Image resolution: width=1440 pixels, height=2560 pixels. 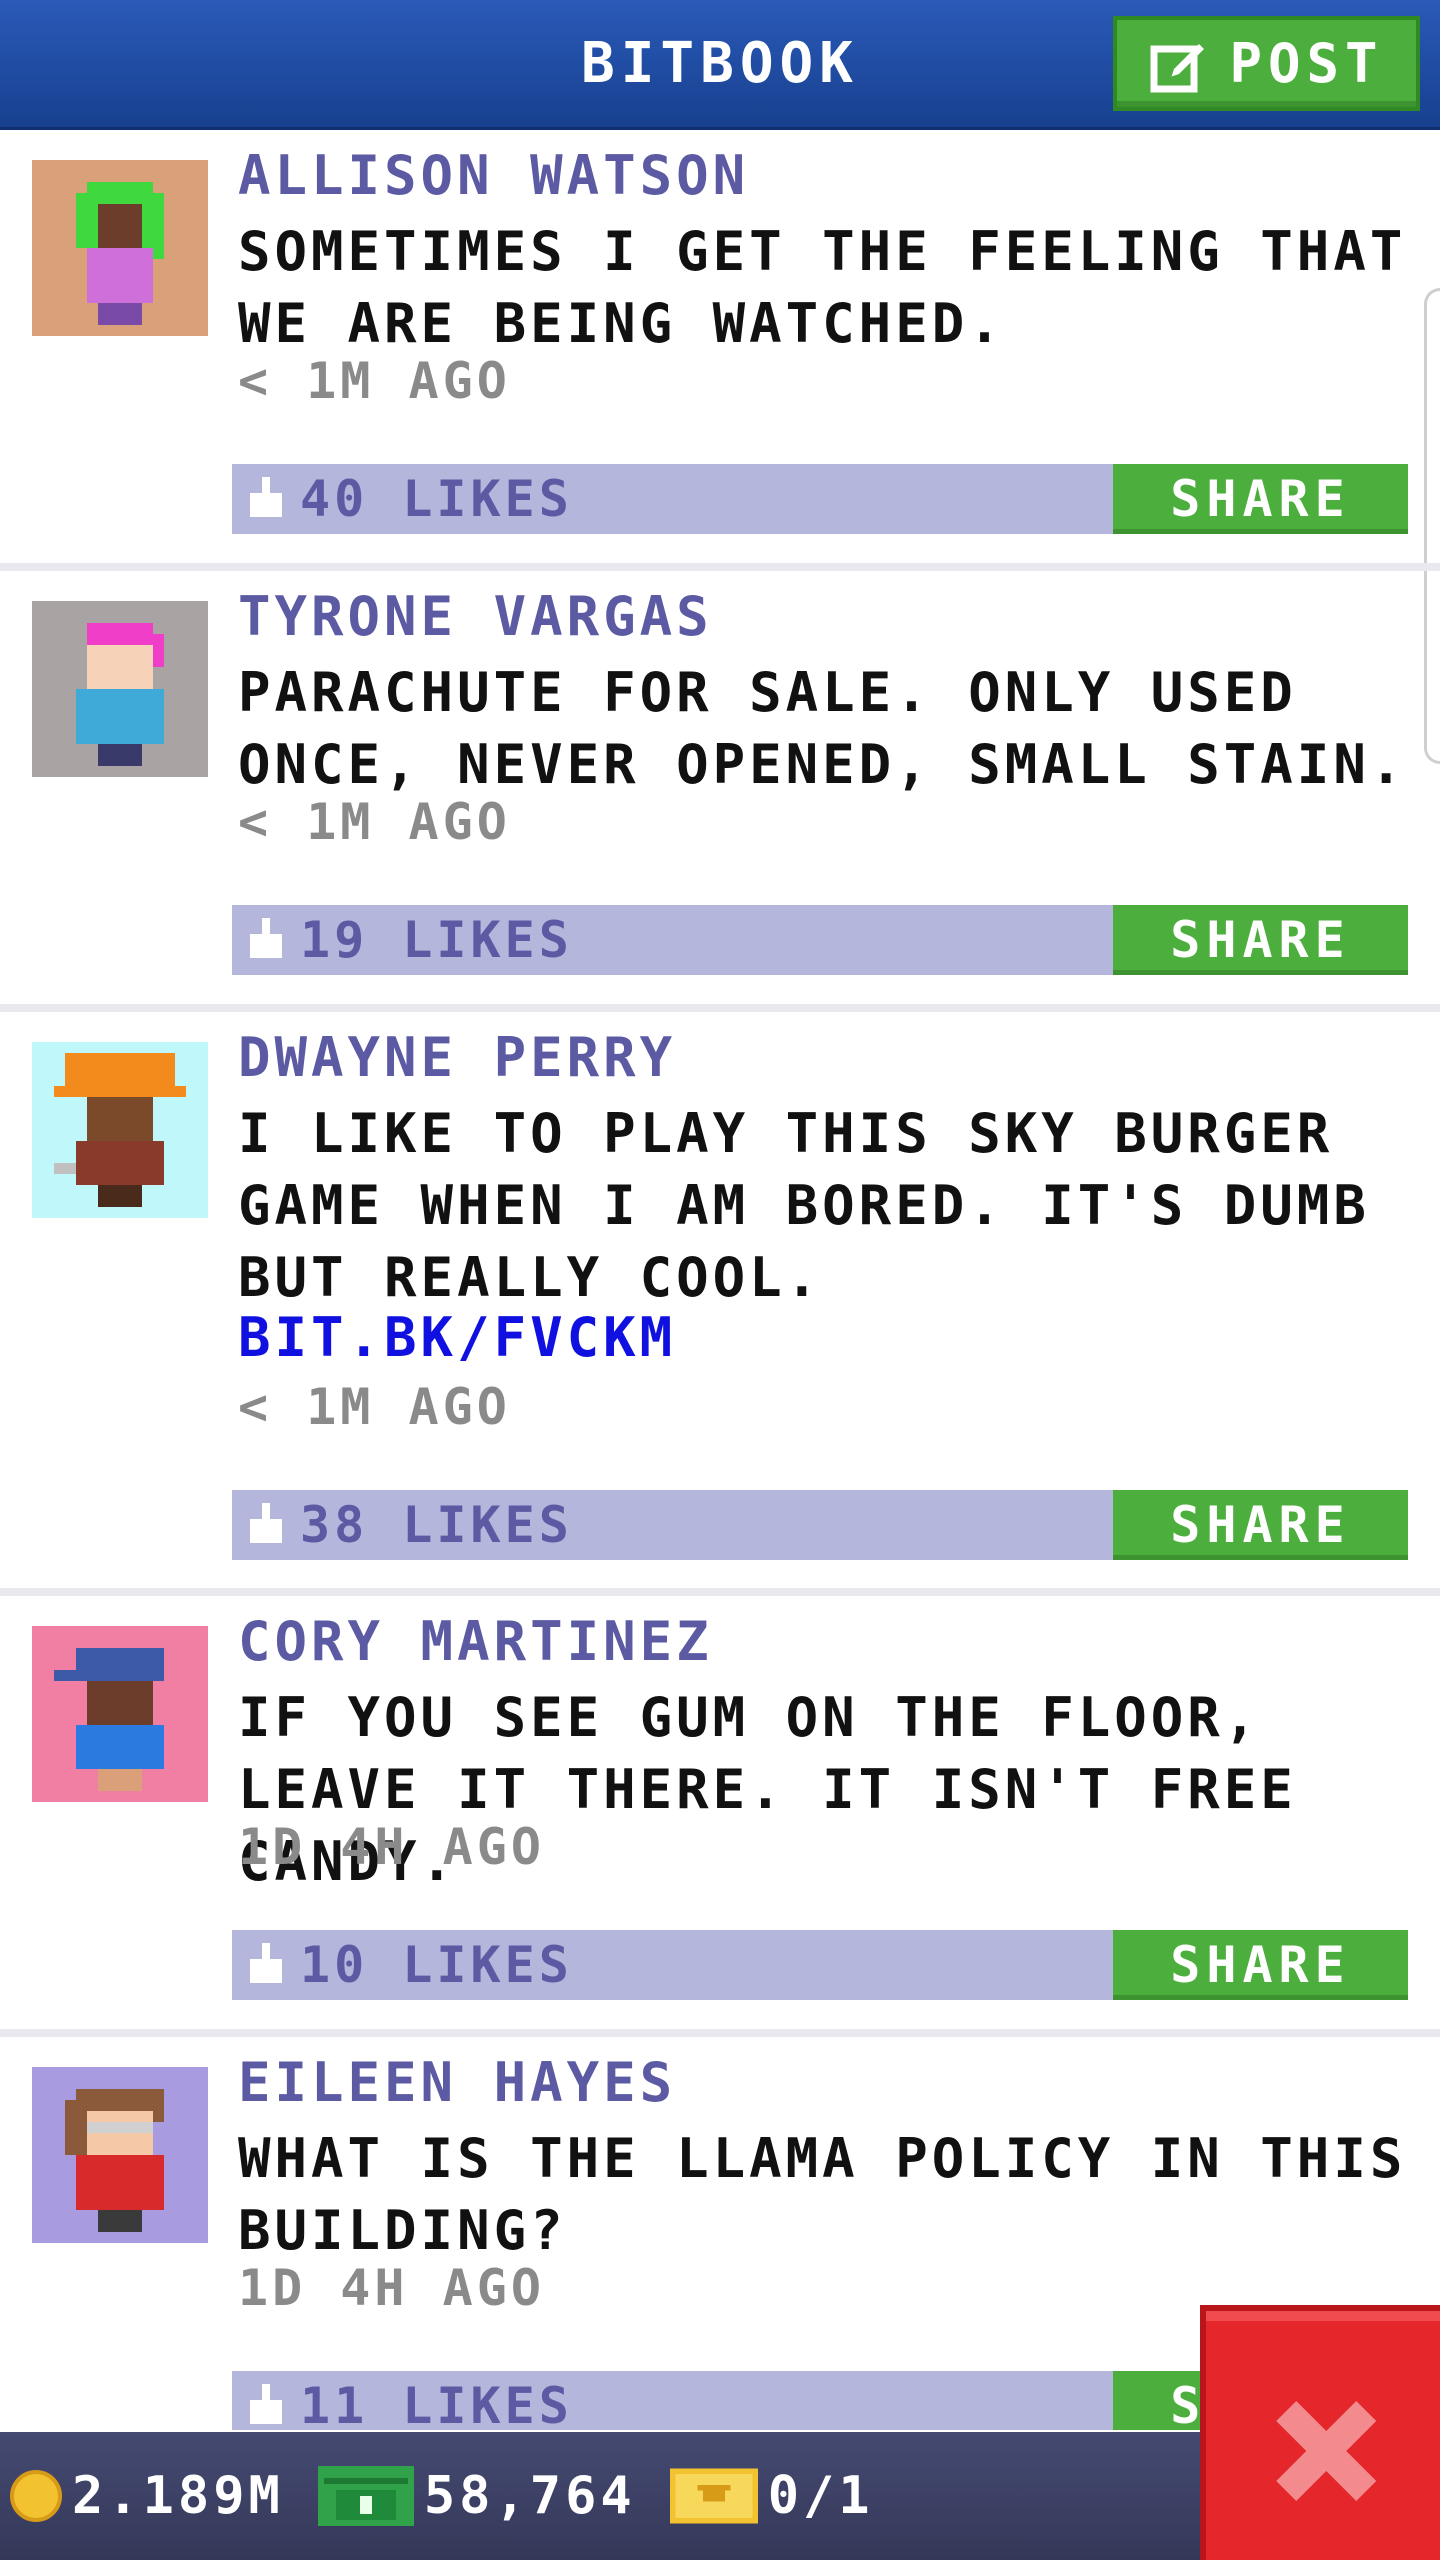 I want to click on close-icon, so click(x=1326, y=2451).